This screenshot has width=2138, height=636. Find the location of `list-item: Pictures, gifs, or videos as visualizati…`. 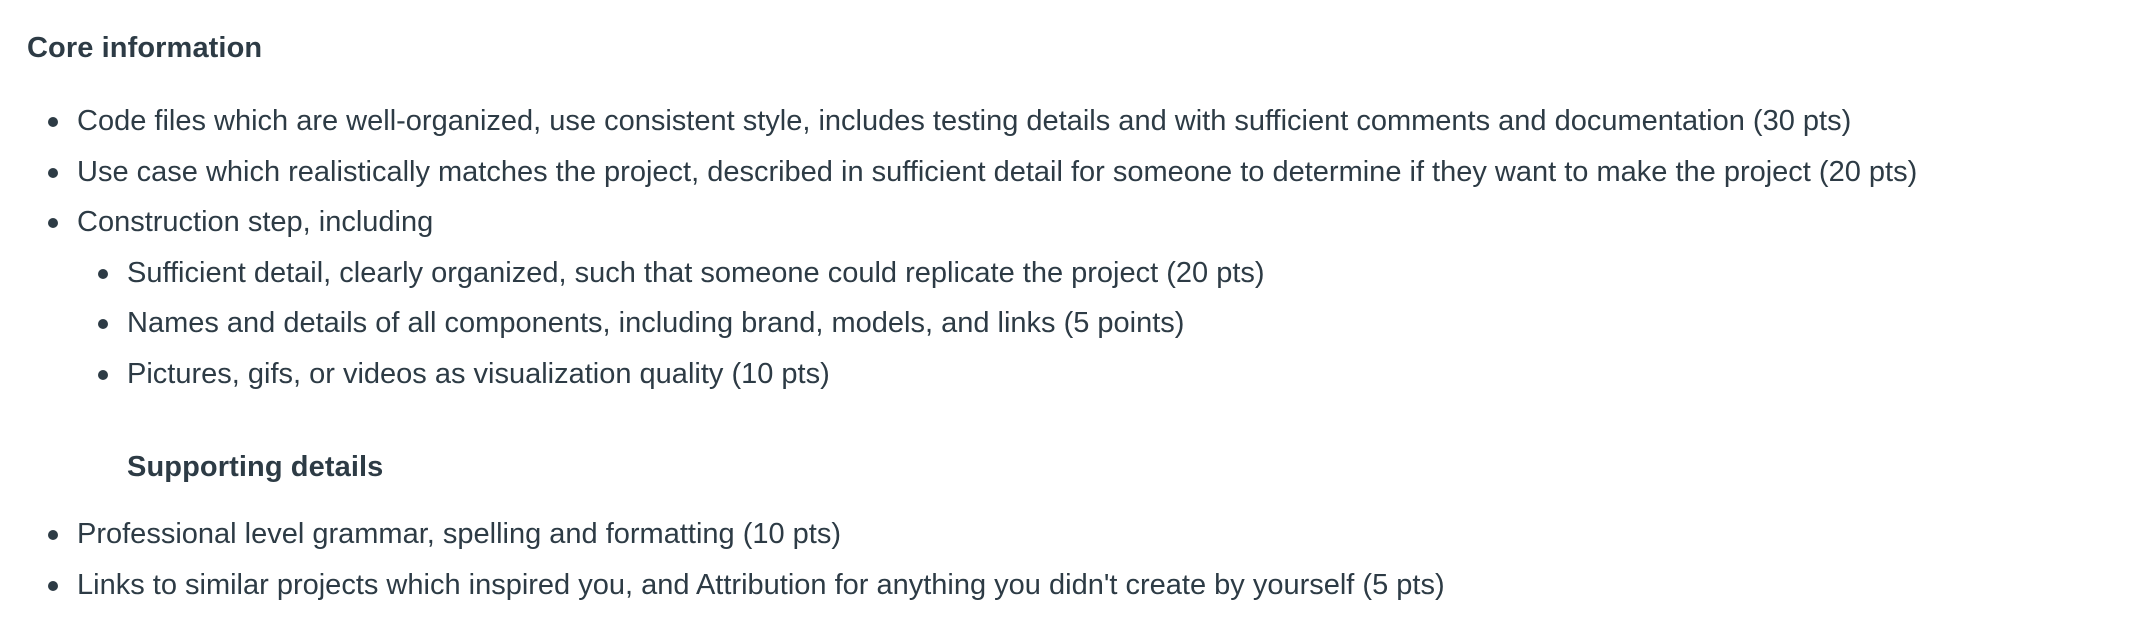

list-item: Pictures, gifs, or videos as visualizati… is located at coordinates (1107, 374).